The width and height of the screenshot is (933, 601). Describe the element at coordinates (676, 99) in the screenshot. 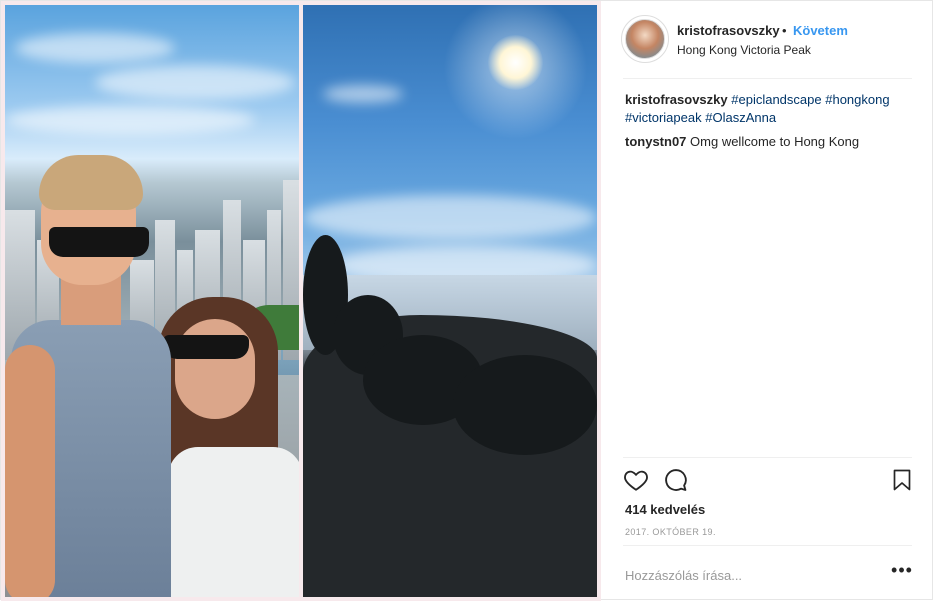

I see `caption-author-link: kristofrasovszky` at that location.